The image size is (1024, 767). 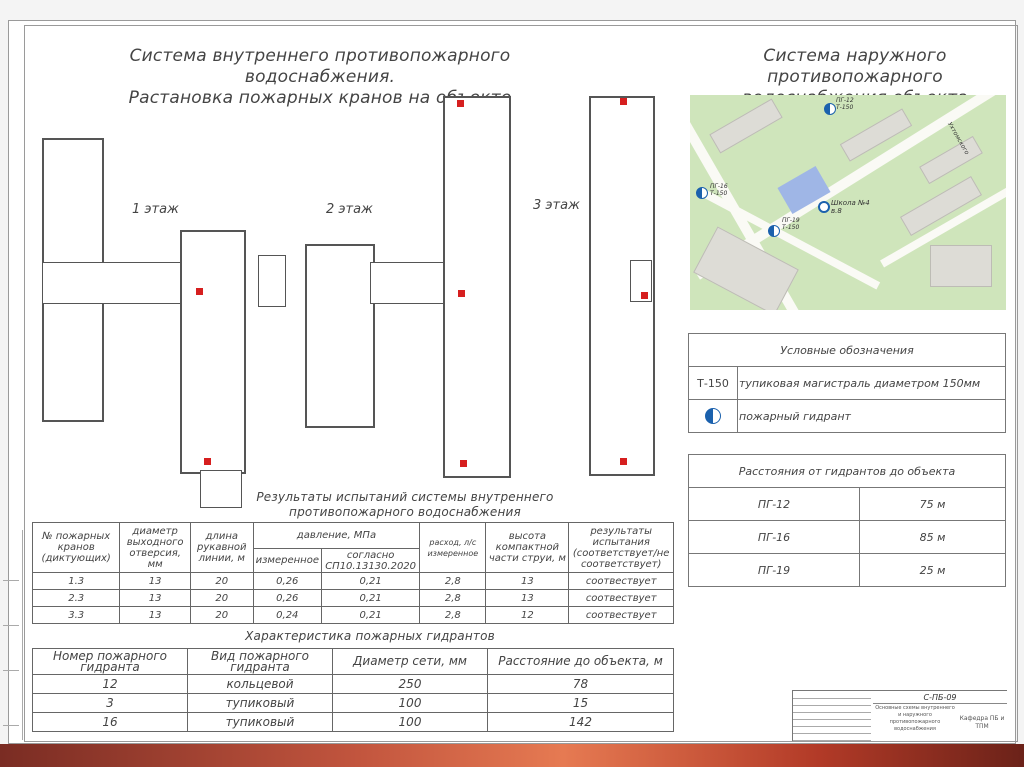 What do you see at coordinates (556, 205) in the screenshot?
I see `floor-3-label: 3 этаж` at bounding box center [556, 205].